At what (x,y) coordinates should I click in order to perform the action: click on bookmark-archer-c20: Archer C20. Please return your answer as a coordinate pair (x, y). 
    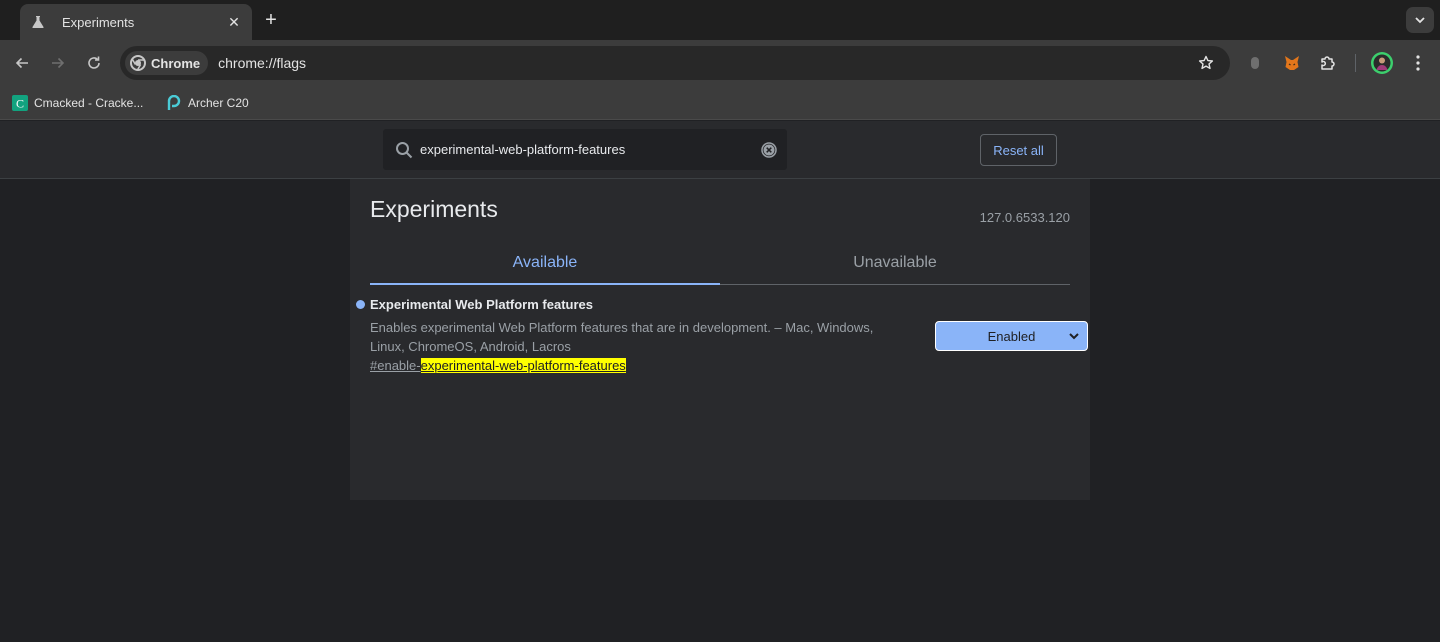
    Looking at the image, I should click on (207, 103).